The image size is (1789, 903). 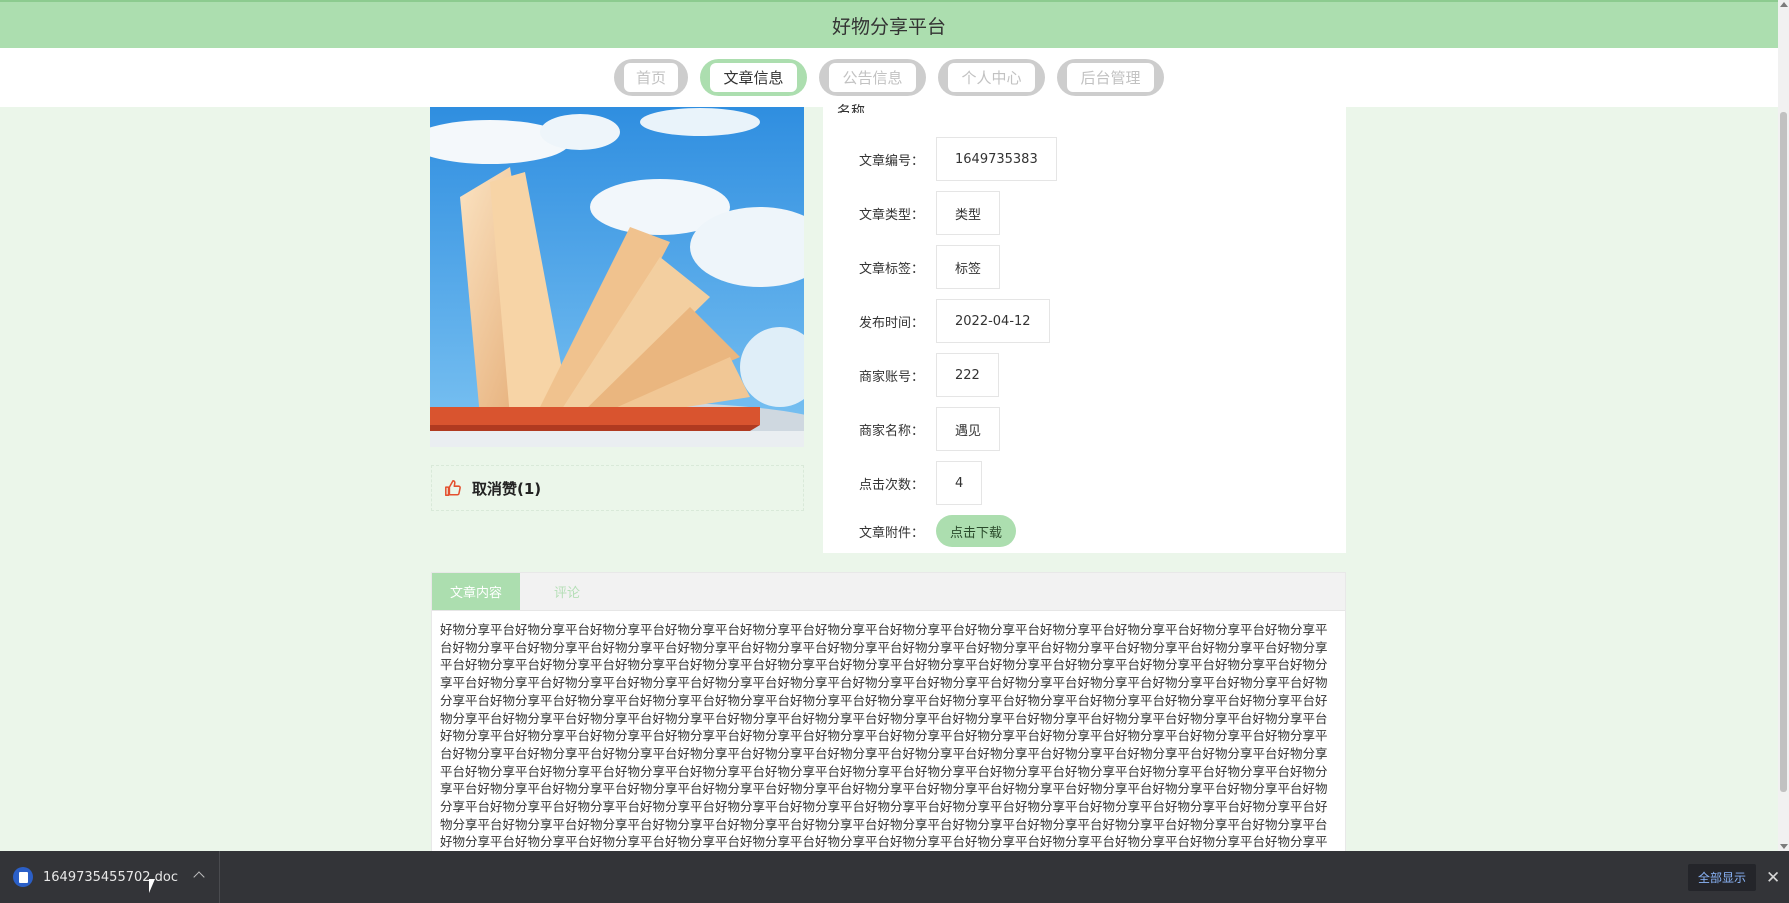 I want to click on download-shelf: 1649735455702.doc, so click(x=894, y=877).